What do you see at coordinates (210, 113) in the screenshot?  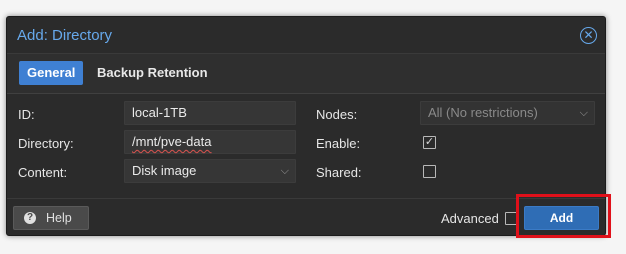 I see `id-input: local-1TB` at bounding box center [210, 113].